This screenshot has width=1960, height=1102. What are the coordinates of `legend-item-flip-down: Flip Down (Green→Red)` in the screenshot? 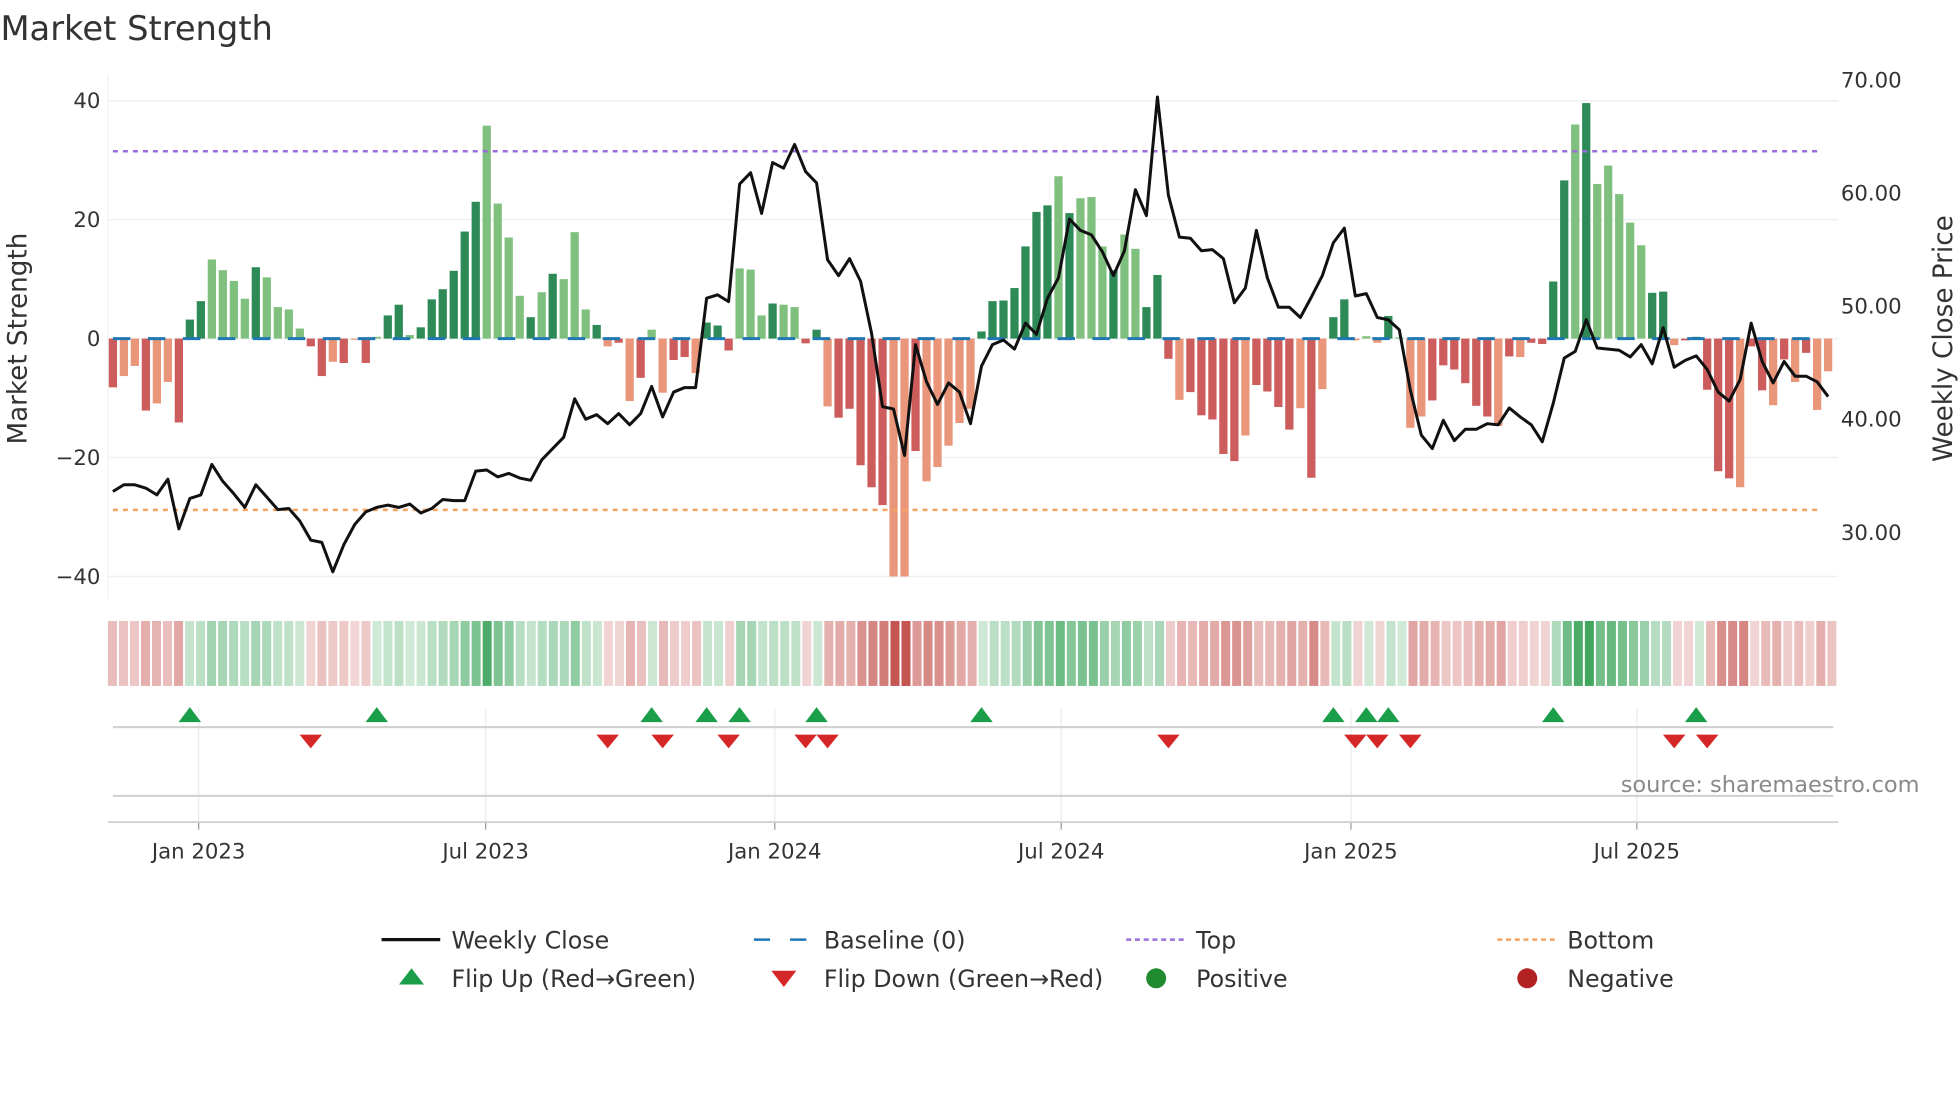 It's located at (937, 979).